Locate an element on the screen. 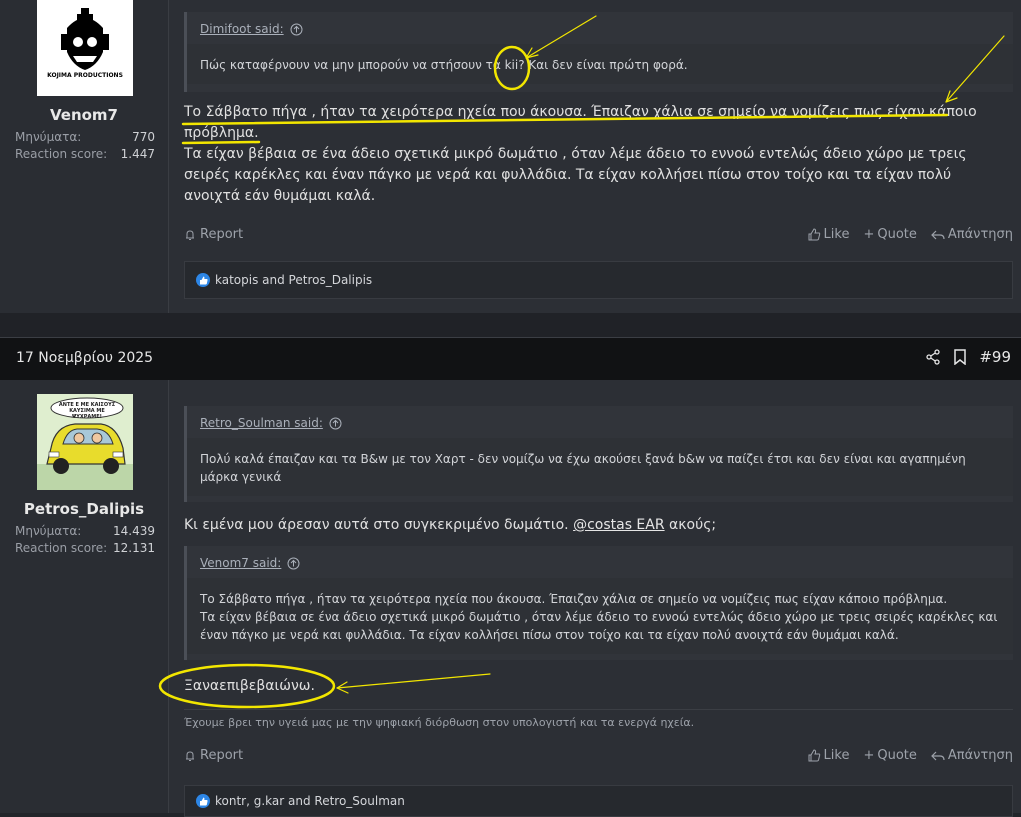 This screenshot has width=1021, height=817. post-separator is located at coordinates (510, 325).